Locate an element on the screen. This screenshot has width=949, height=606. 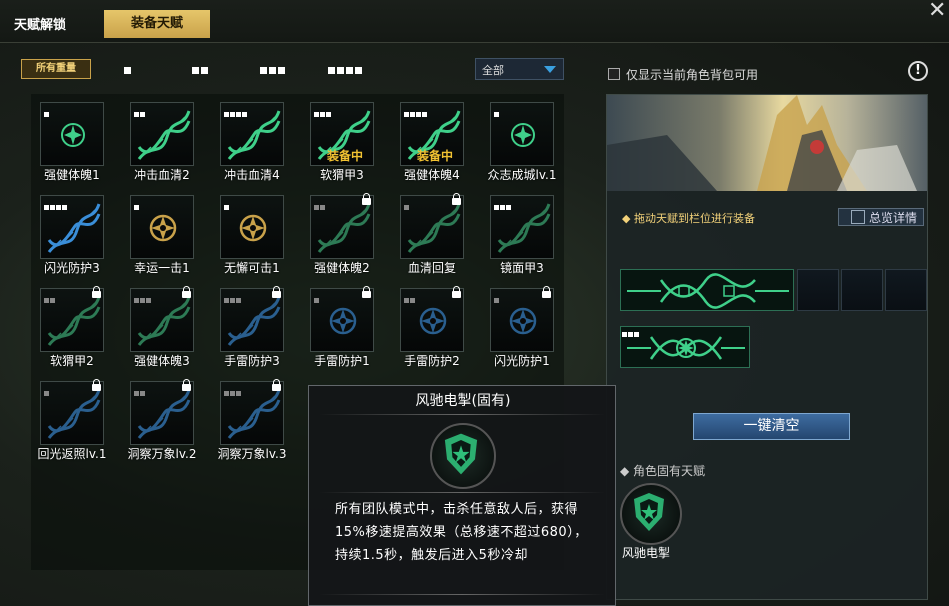
talent-card-label: 众志成城lv.1 is located at coordinates (522, 175).